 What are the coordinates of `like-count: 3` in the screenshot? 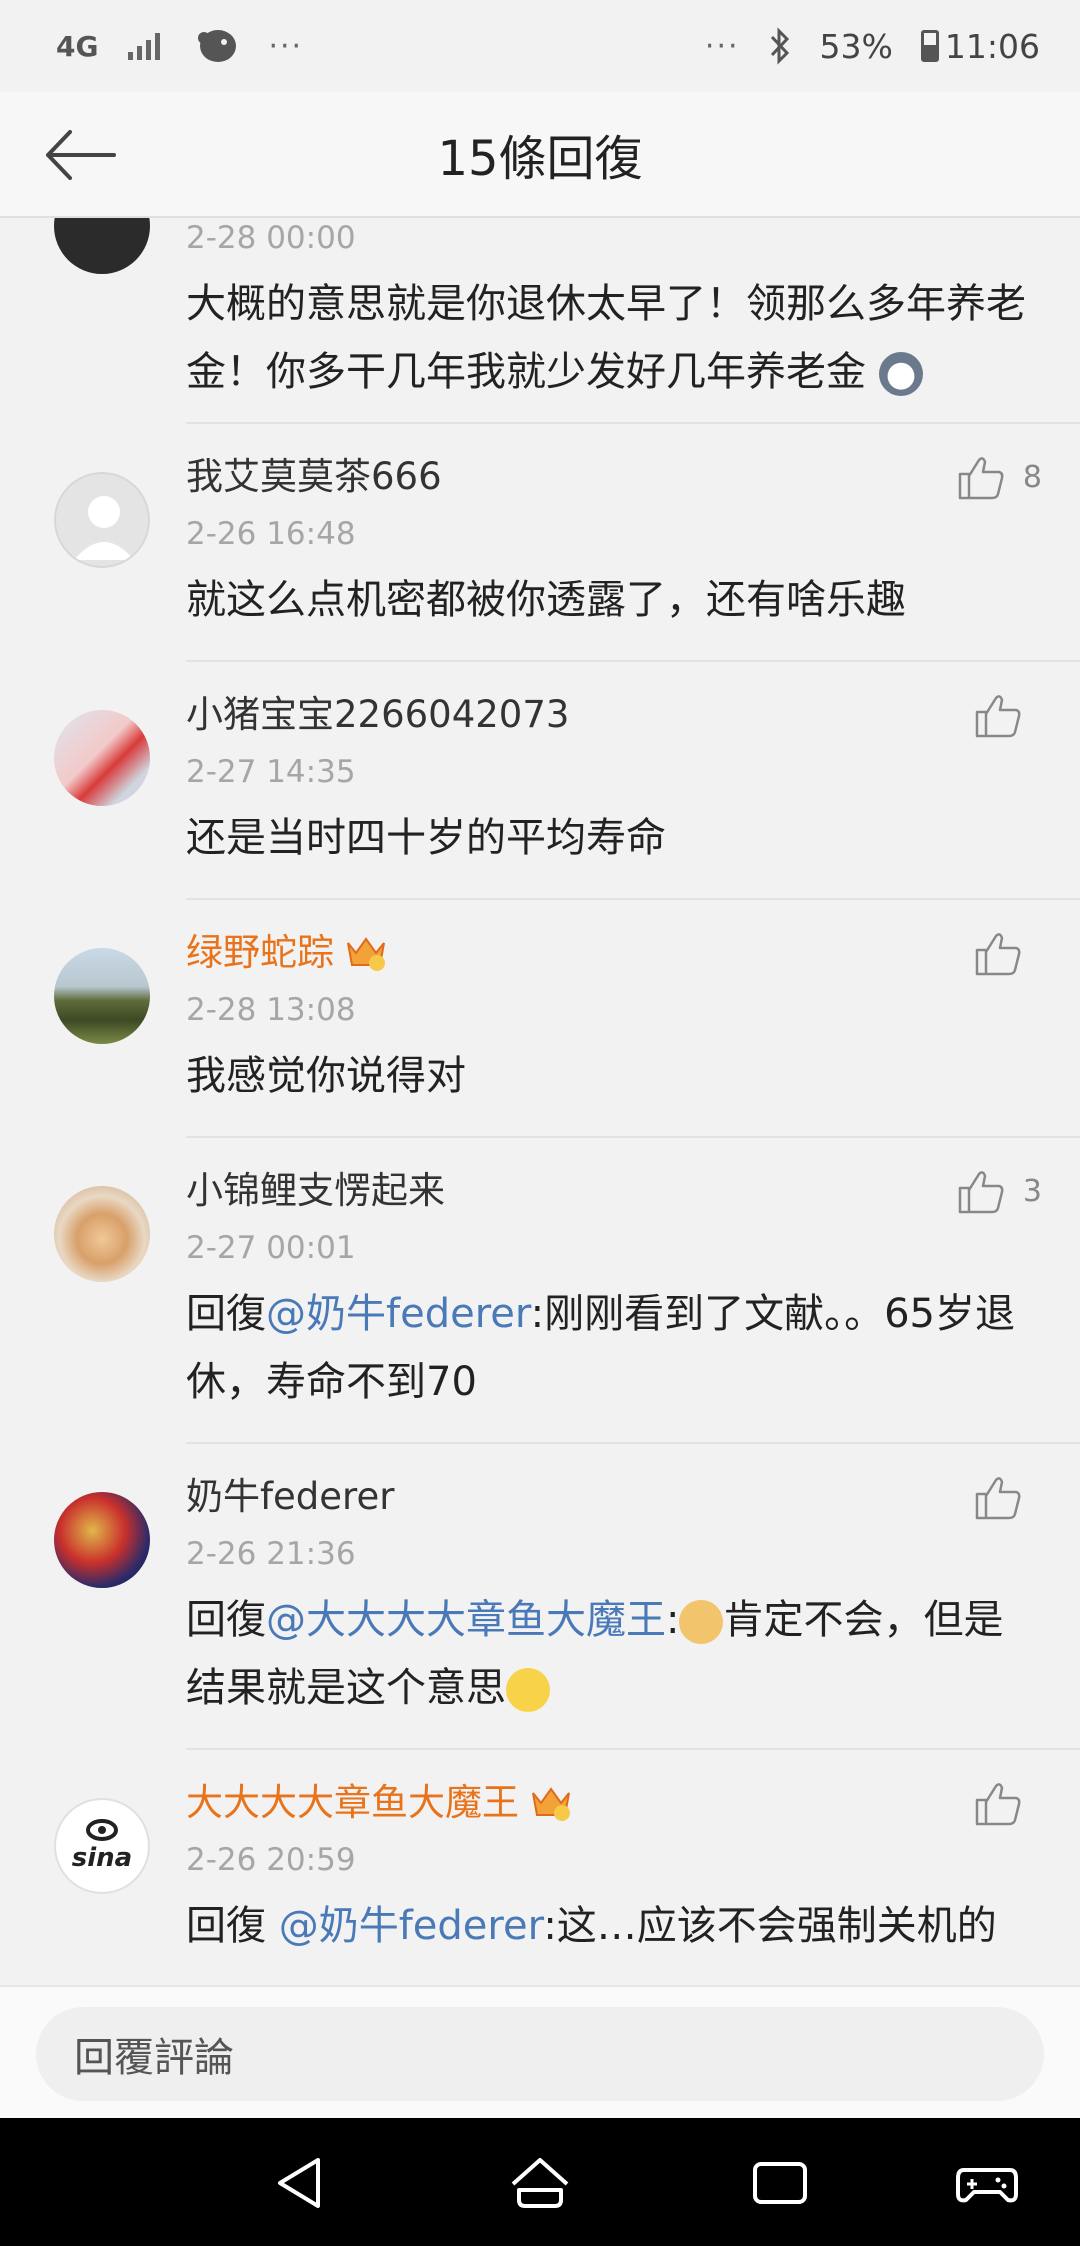 It's located at (1032, 1191).